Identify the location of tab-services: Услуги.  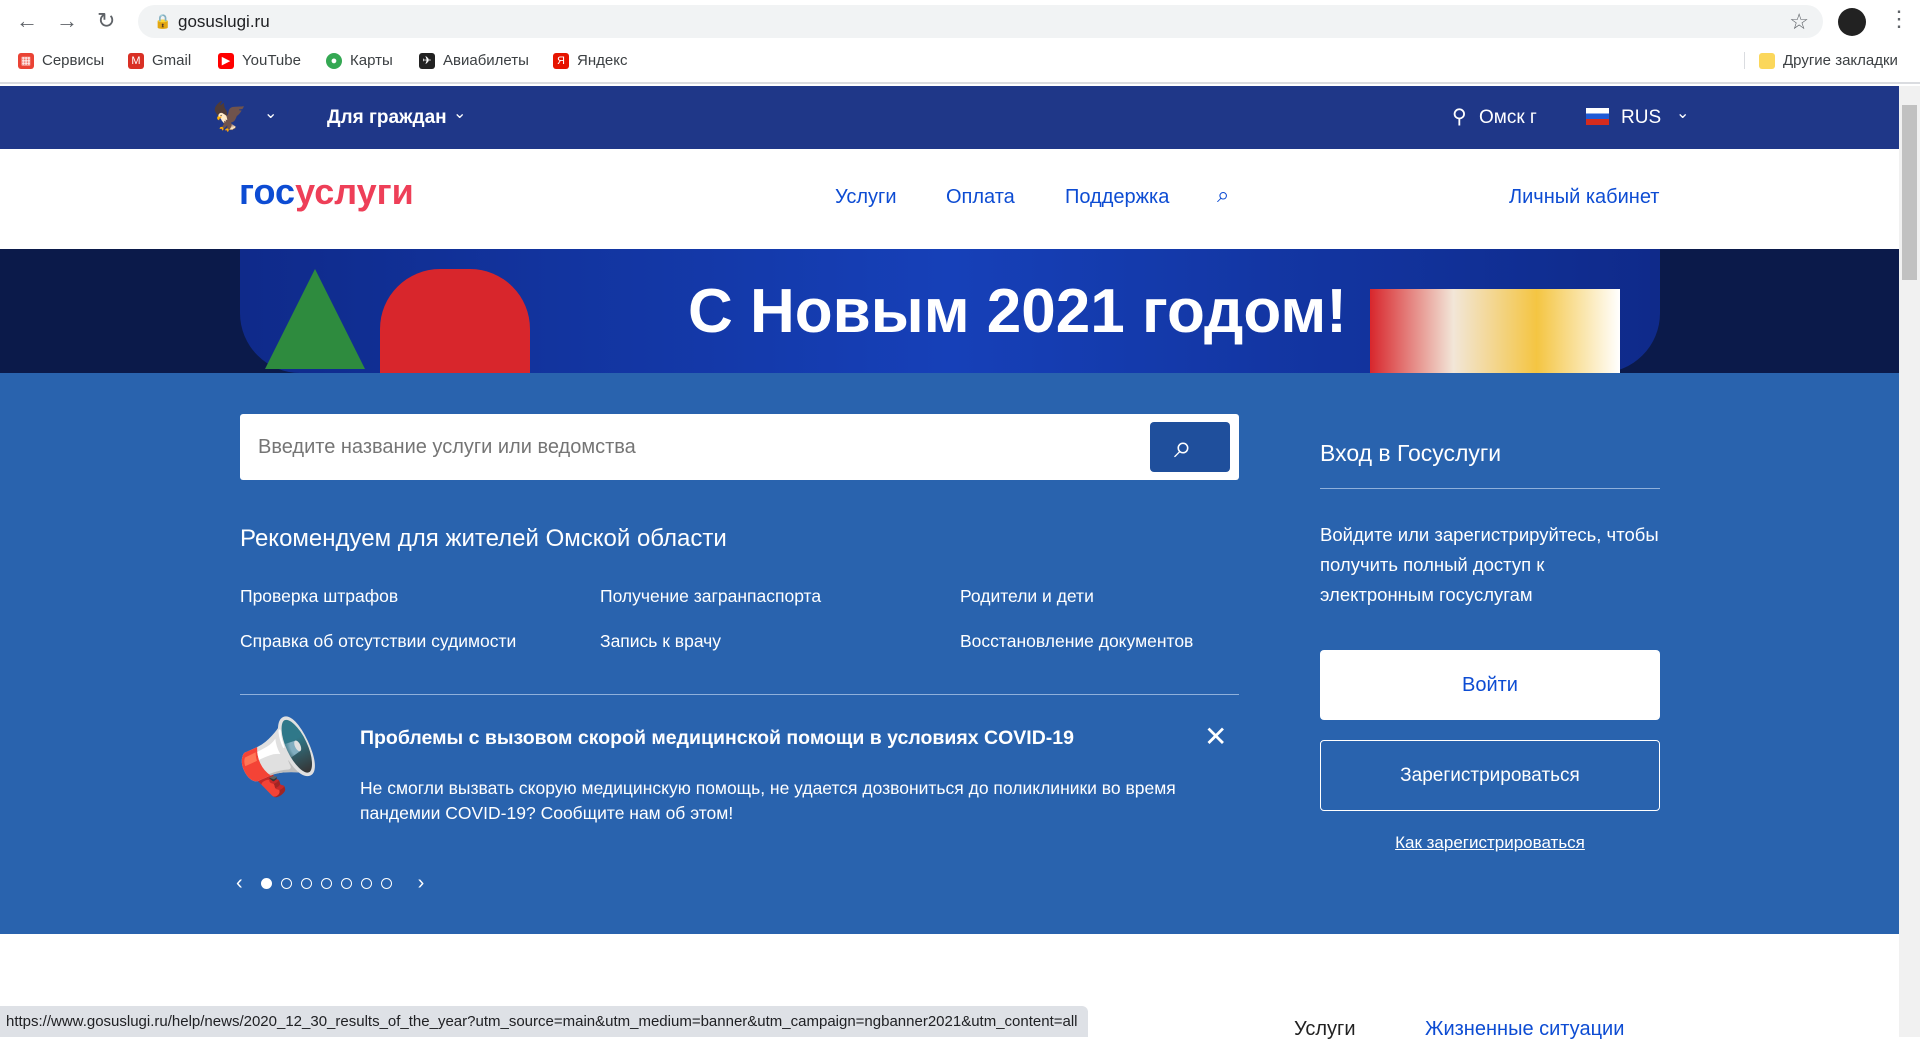
(1325, 1029).